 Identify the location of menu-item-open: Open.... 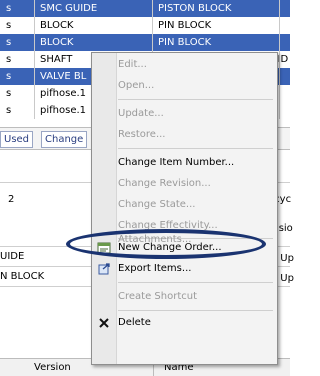
(136, 86).